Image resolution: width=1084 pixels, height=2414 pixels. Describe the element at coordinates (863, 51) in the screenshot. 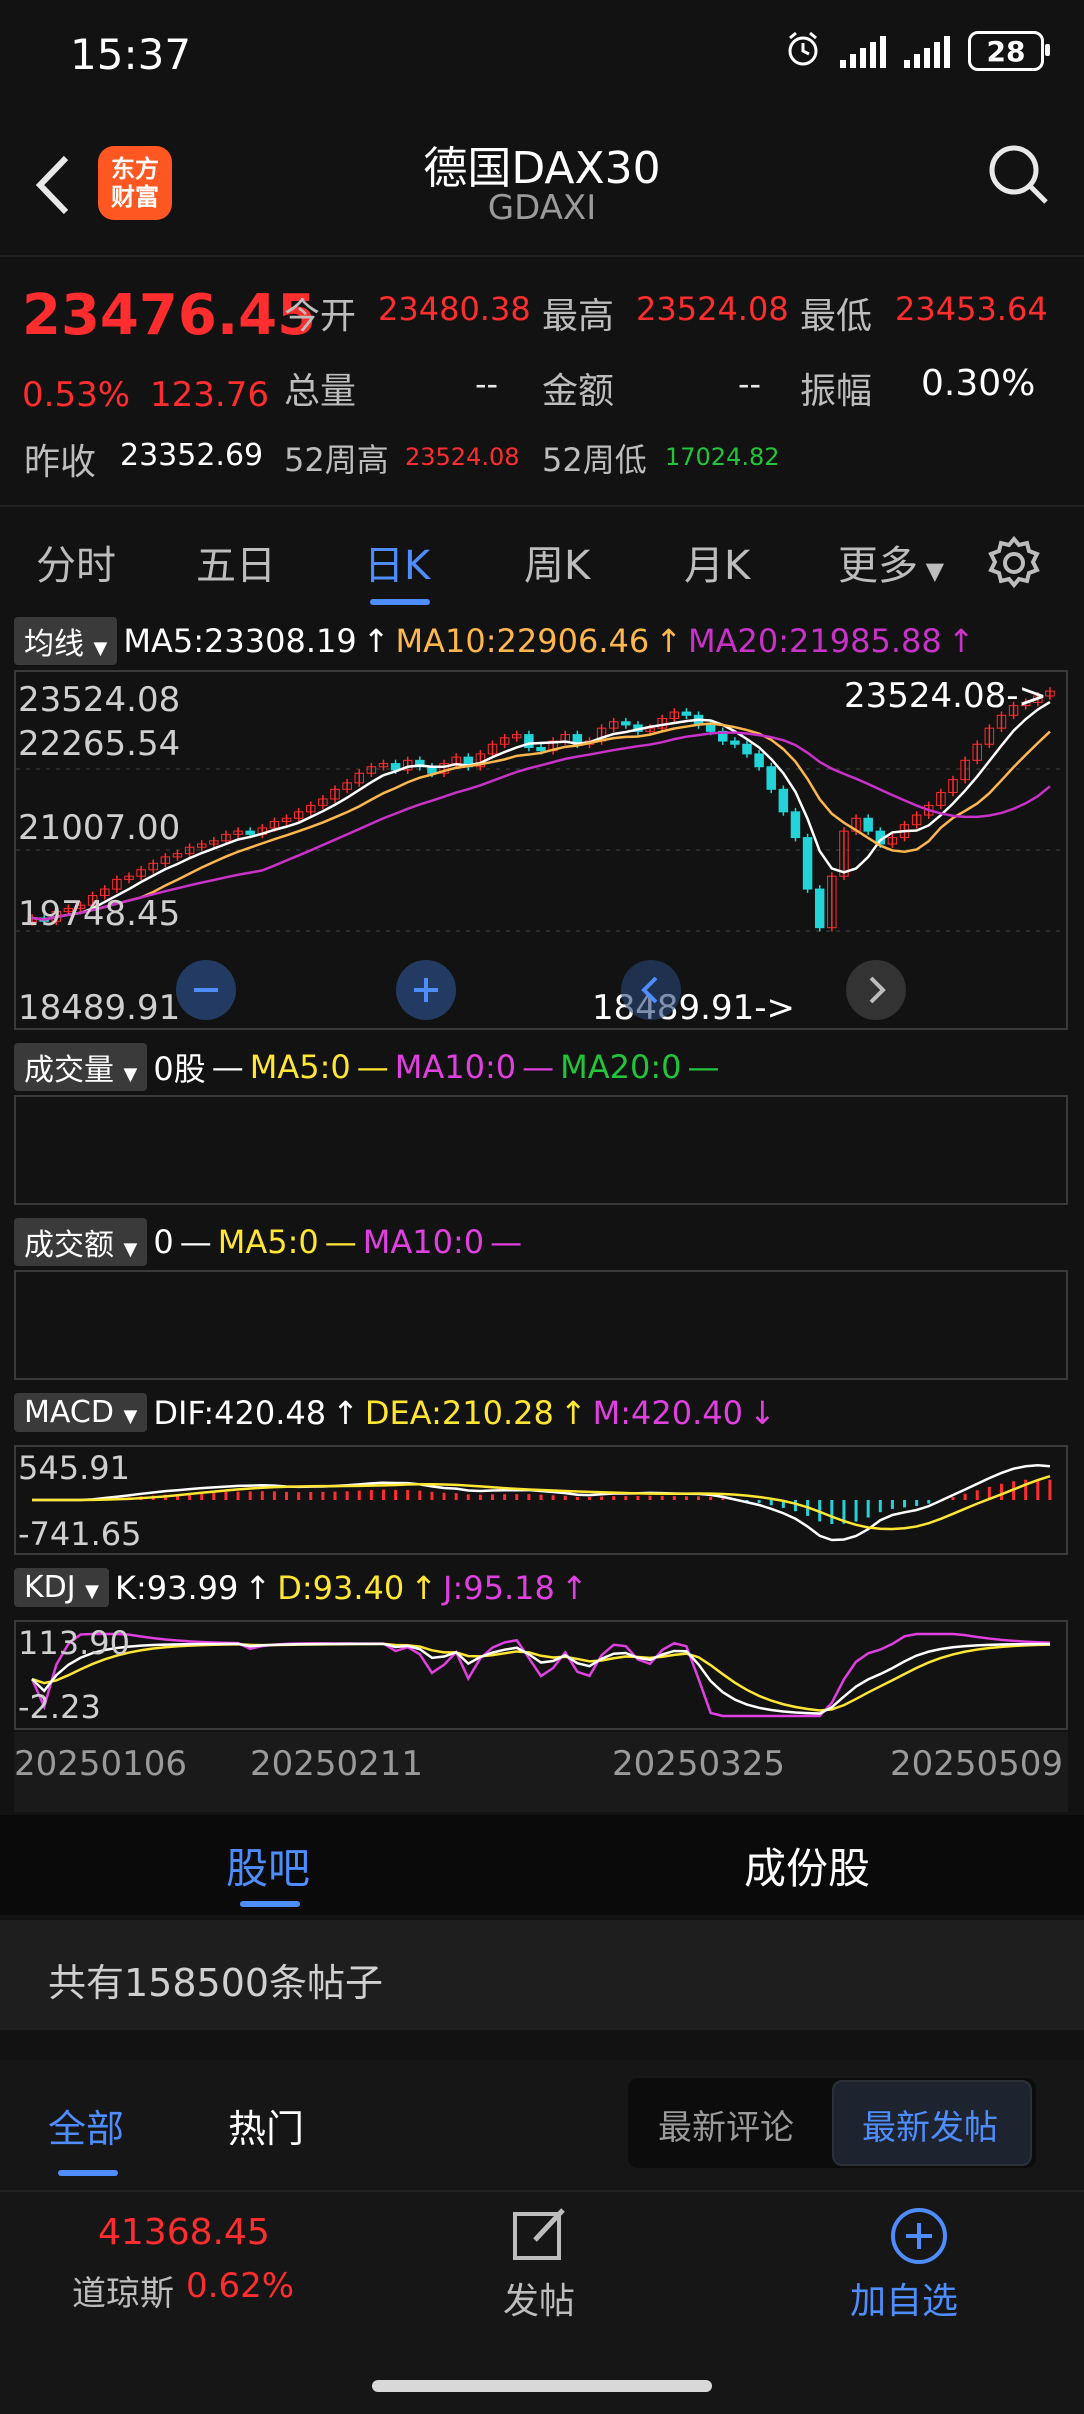

I see `signal-icon` at that location.